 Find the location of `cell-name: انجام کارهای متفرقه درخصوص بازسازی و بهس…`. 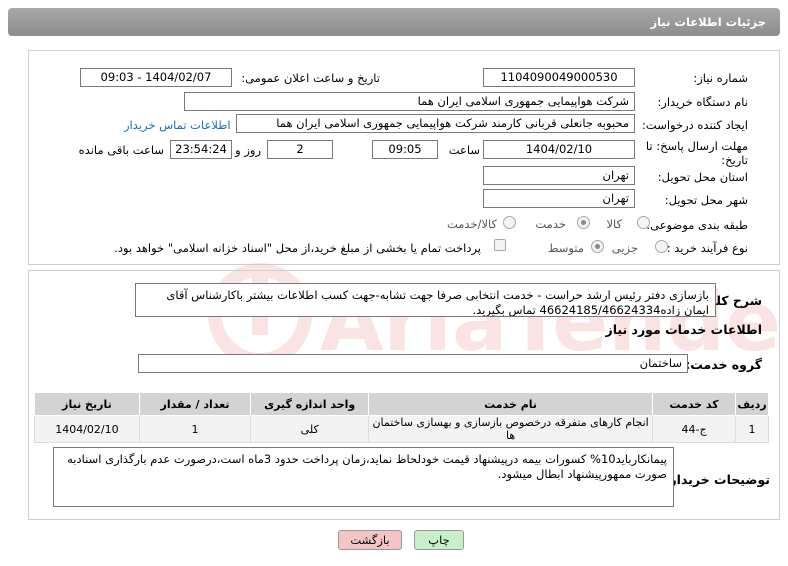

cell-name: انجام کارهای متفرقه درخصوص بازسازی و بهس… is located at coordinates (511, 429).